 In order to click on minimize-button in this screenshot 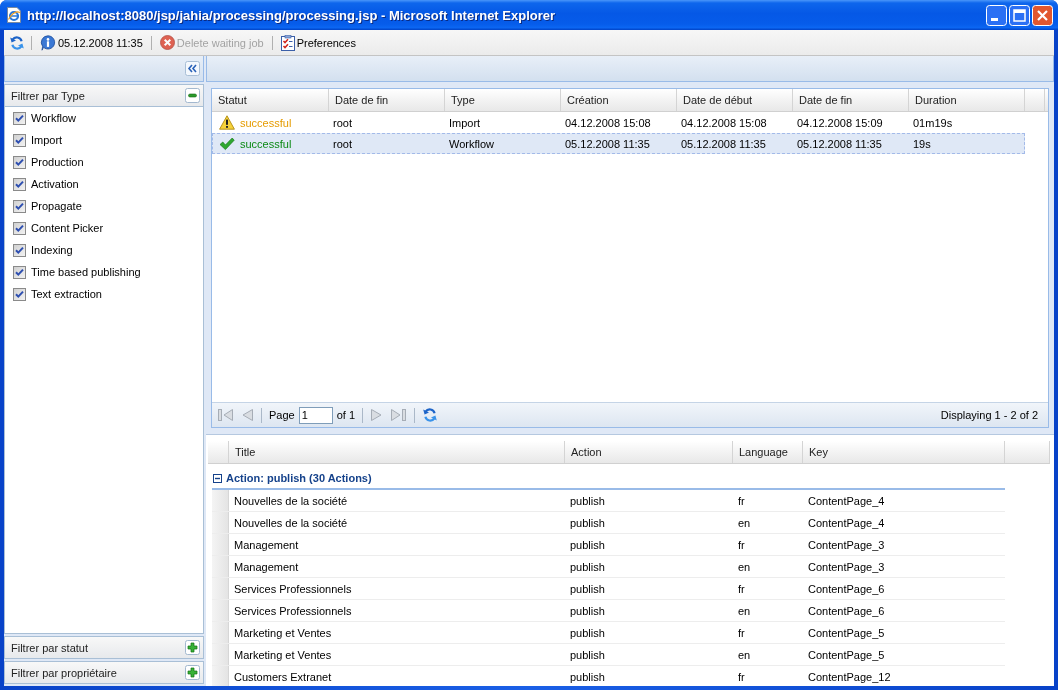, I will do `click(996, 15)`.